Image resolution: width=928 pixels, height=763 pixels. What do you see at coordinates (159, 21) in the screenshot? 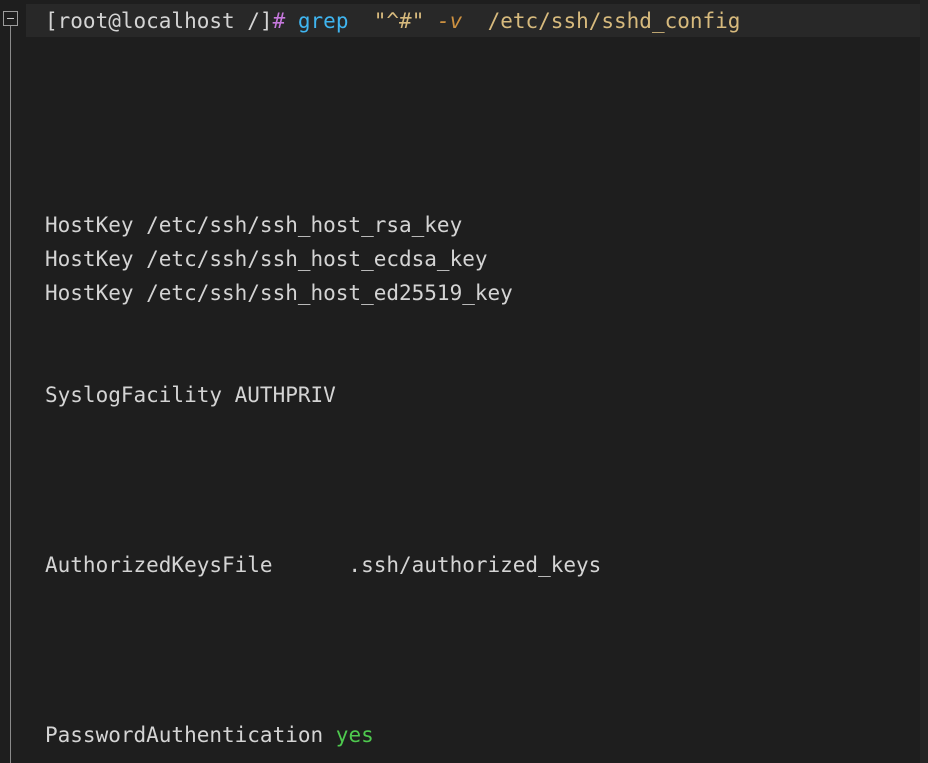
I see `prompt-user-host: [root@localhost /]` at bounding box center [159, 21].